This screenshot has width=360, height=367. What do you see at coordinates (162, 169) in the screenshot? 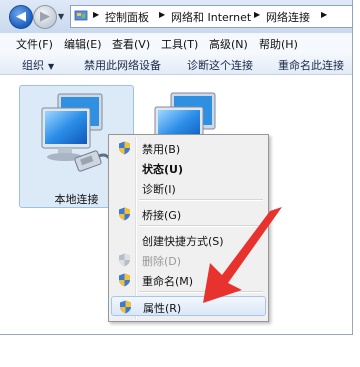
I see `menu-item-label: 状态(U)` at bounding box center [162, 169].